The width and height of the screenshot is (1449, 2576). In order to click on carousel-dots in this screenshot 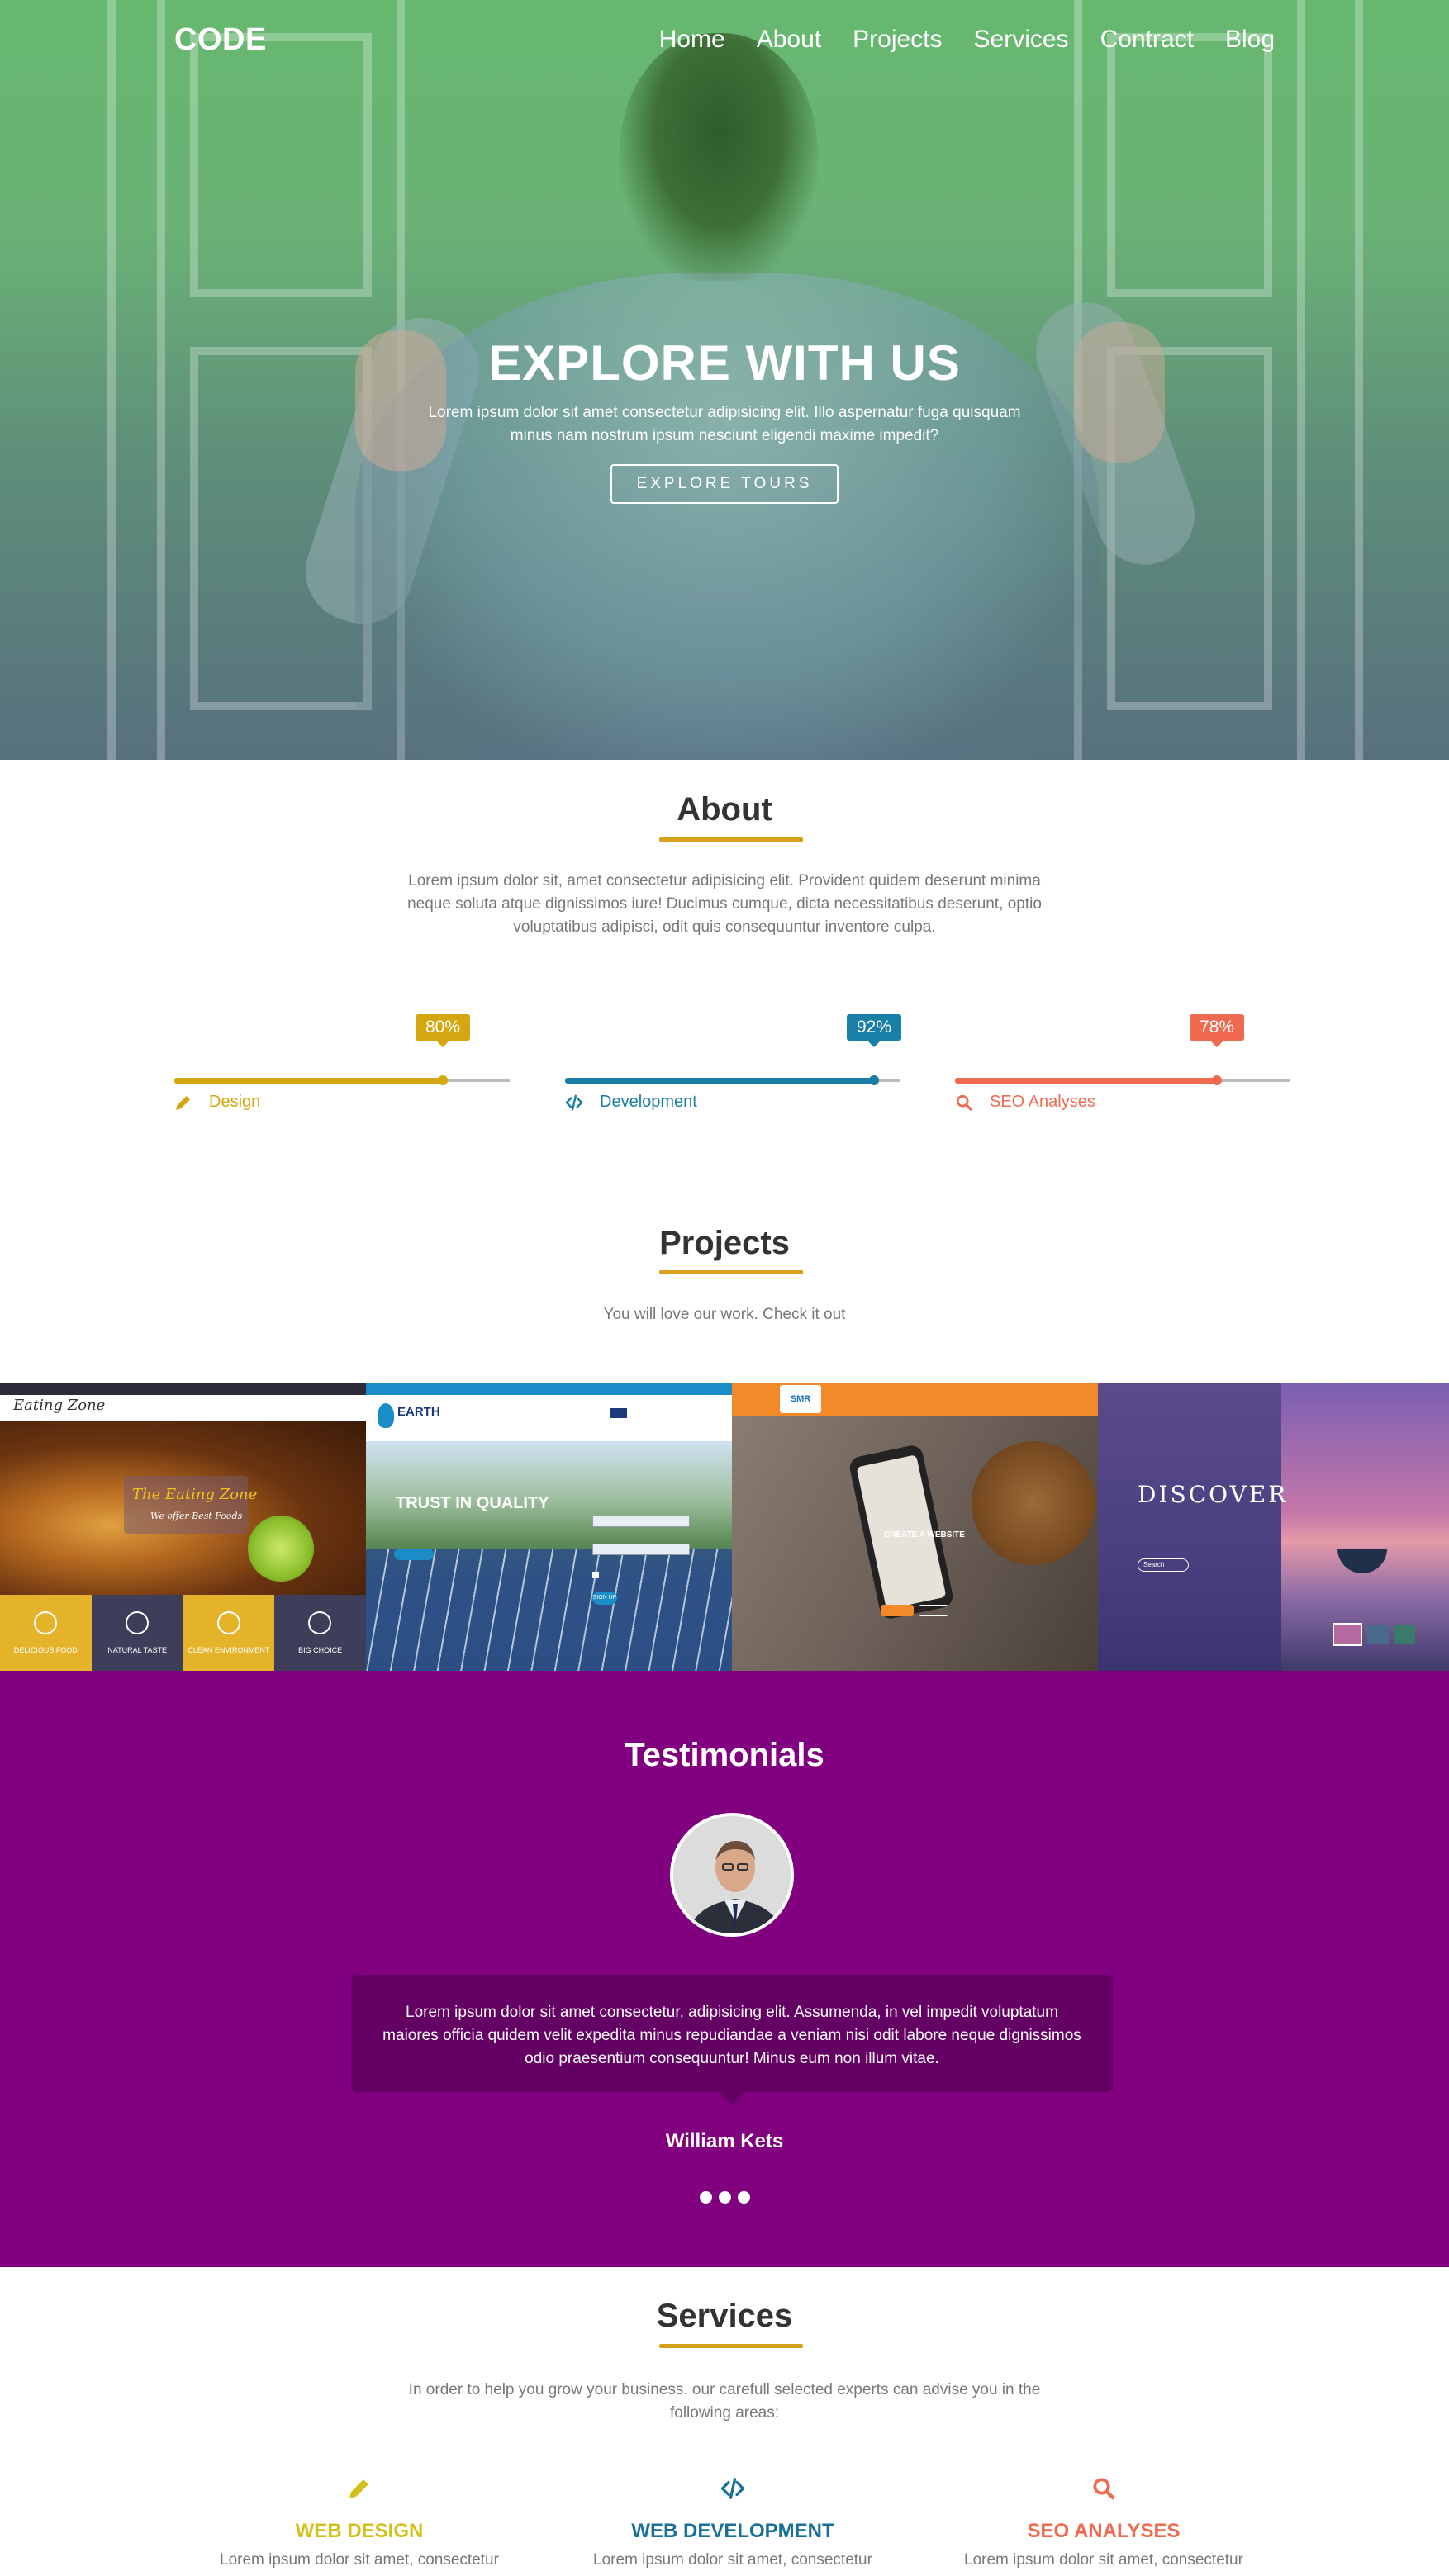, I will do `click(724, 2197)`.